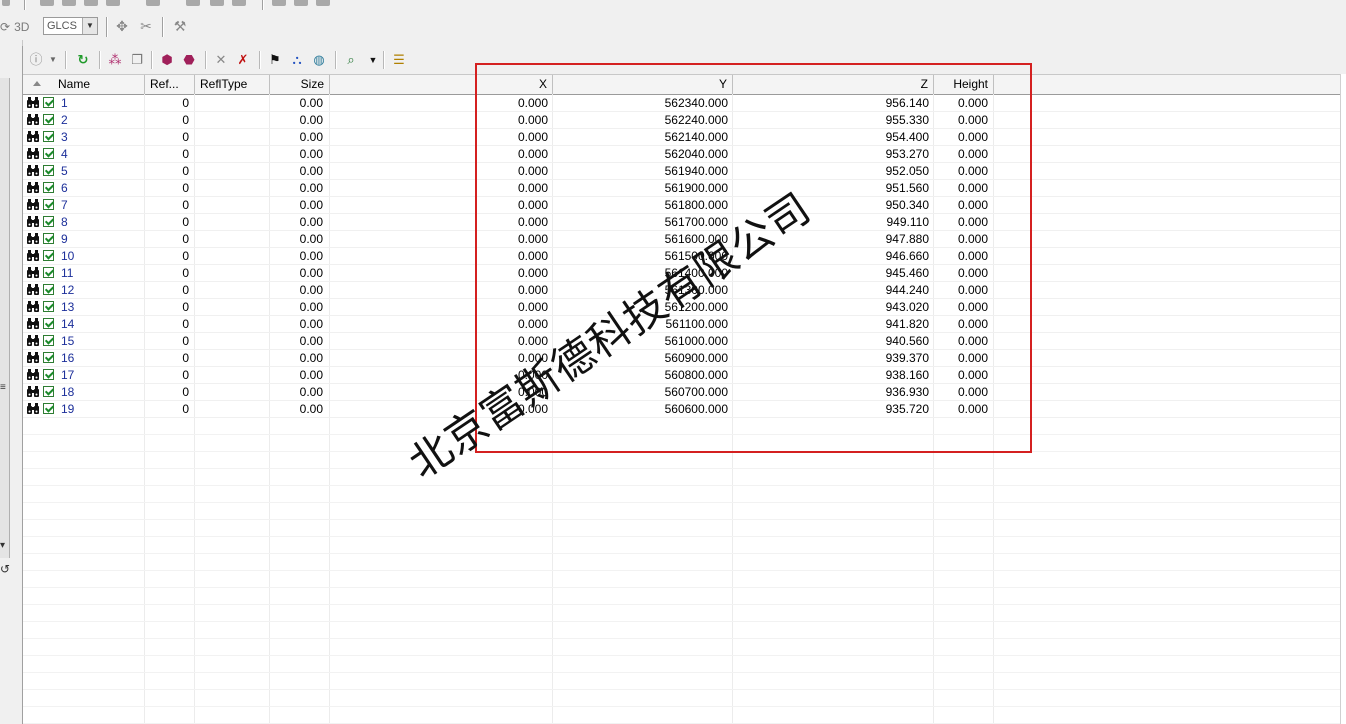  Describe the element at coordinates (101, 120) in the screenshot. I see `cell-name: 2` at that location.